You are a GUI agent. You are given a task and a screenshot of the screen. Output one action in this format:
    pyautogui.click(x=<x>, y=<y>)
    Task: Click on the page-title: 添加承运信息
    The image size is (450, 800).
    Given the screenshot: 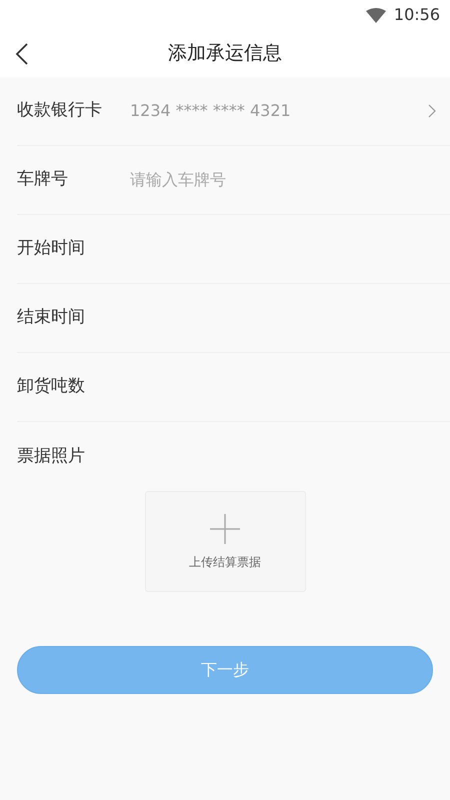 What is the action you would take?
    pyautogui.click(x=225, y=53)
    